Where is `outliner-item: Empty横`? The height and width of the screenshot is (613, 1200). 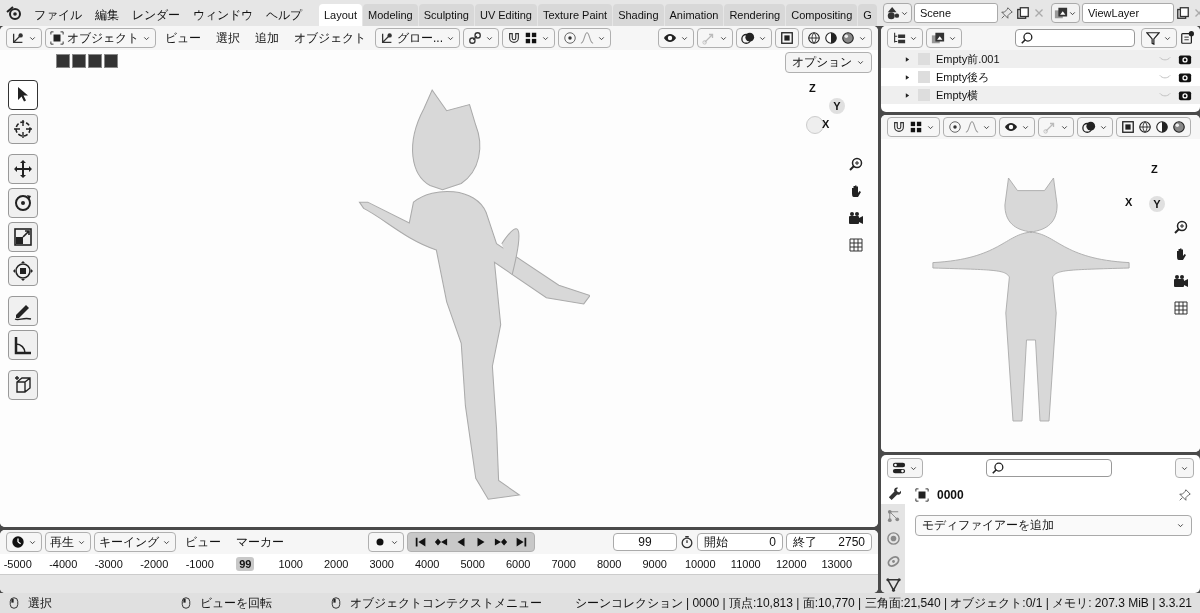
outliner-item: Empty横 is located at coordinates (957, 95).